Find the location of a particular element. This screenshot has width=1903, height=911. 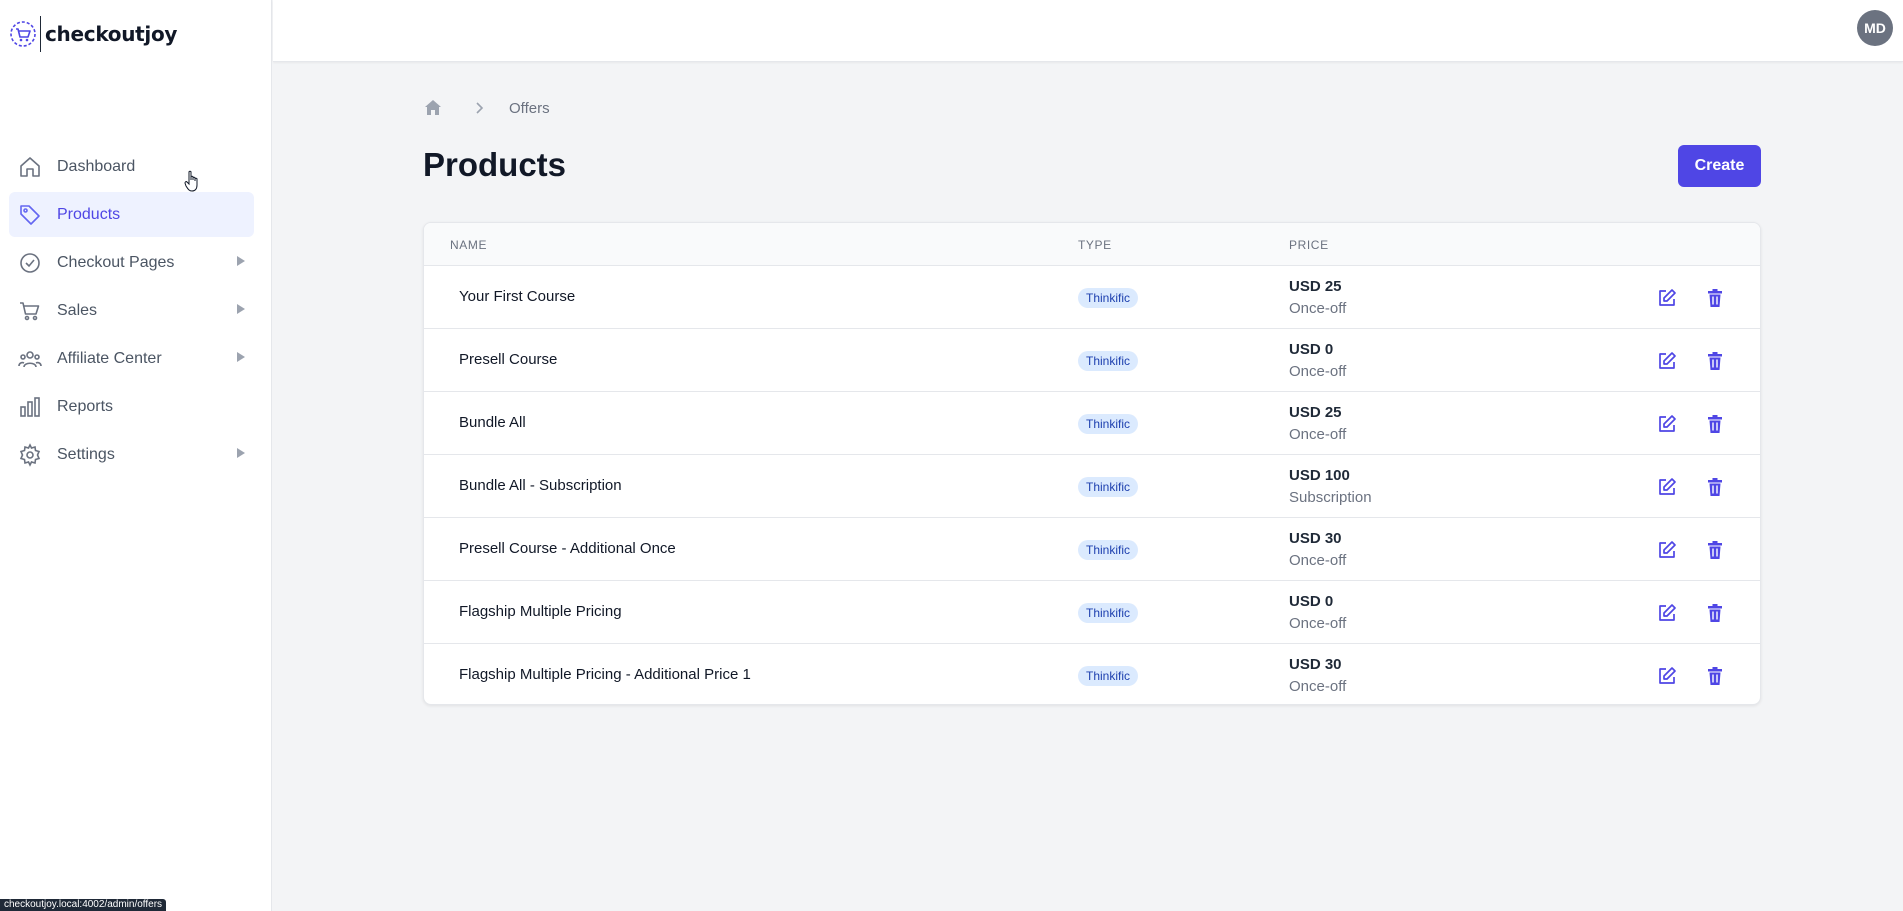

price-term: Subscription is located at coordinates (1330, 497).